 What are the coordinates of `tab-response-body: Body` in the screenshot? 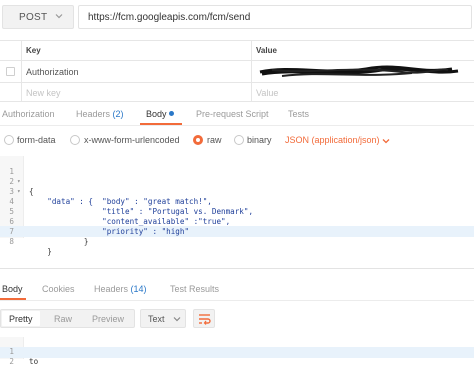 It's located at (12, 289).